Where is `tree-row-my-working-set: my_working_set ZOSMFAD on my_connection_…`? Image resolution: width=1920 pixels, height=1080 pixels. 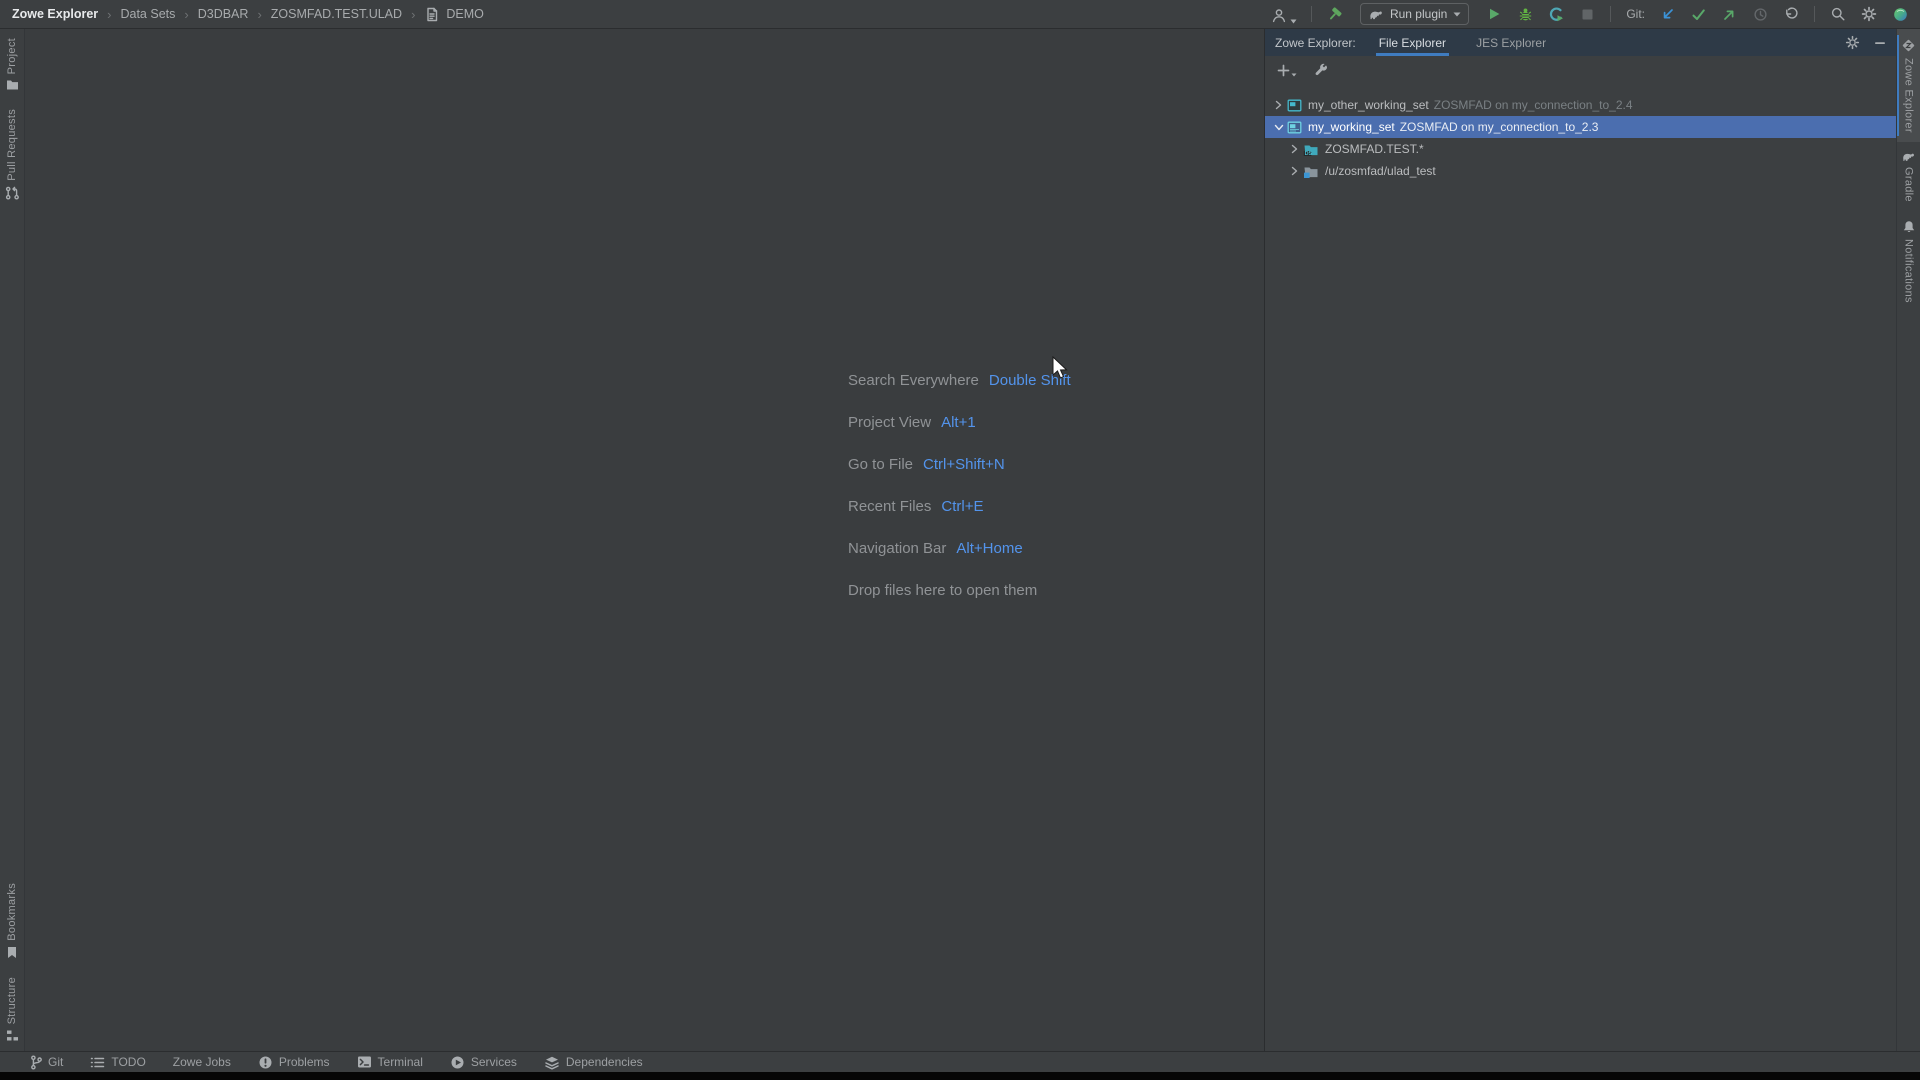 tree-row-my-working-set: my_working_set ZOSMFAD on my_connection_… is located at coordinates (1580, 127).